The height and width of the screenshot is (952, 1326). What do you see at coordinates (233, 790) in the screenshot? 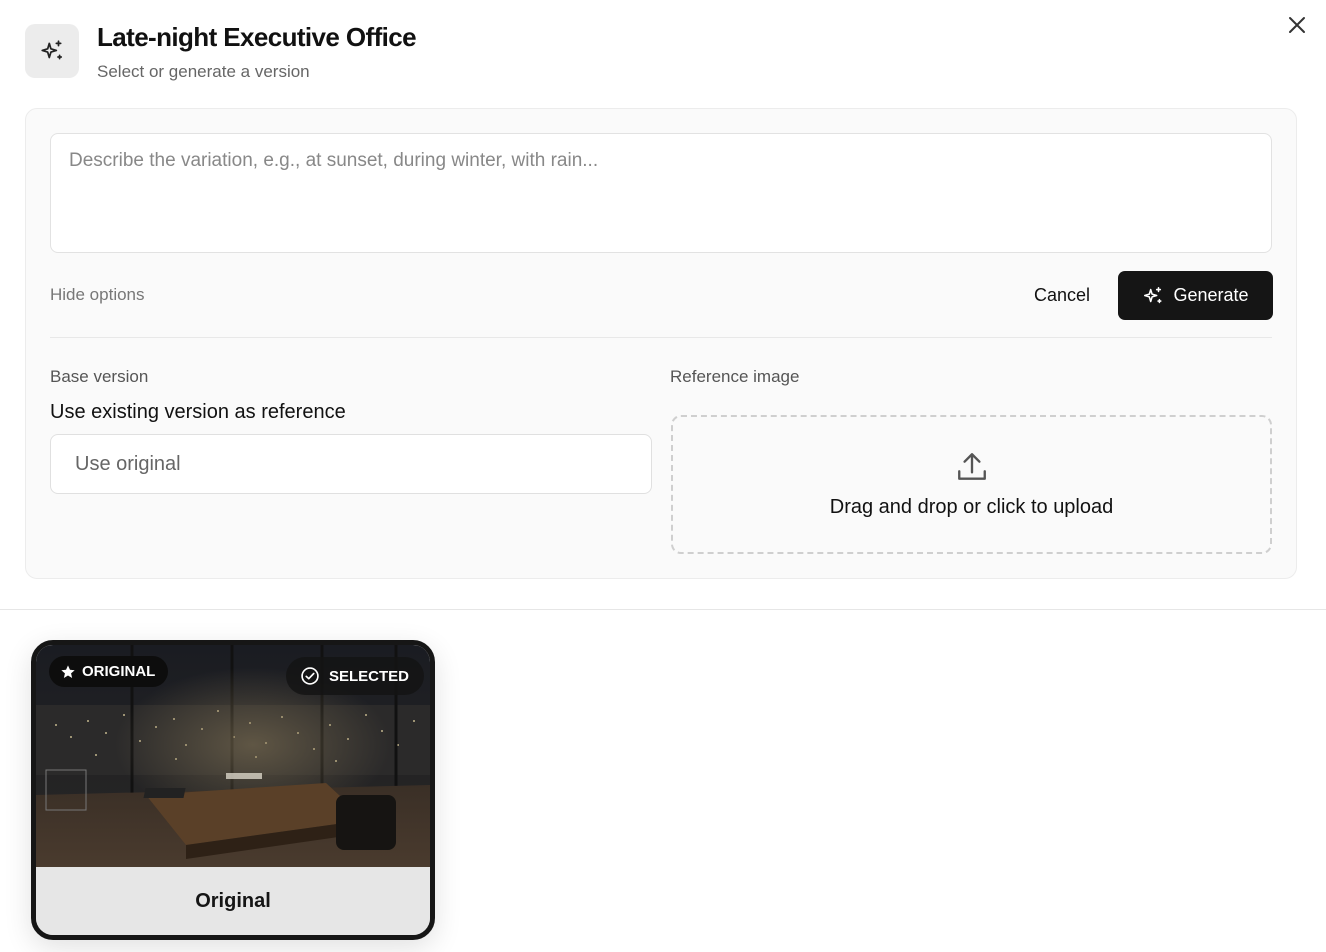
I see `version-card-original: ORIGINAL SELECTED Original` at bounding box center [233, 790].